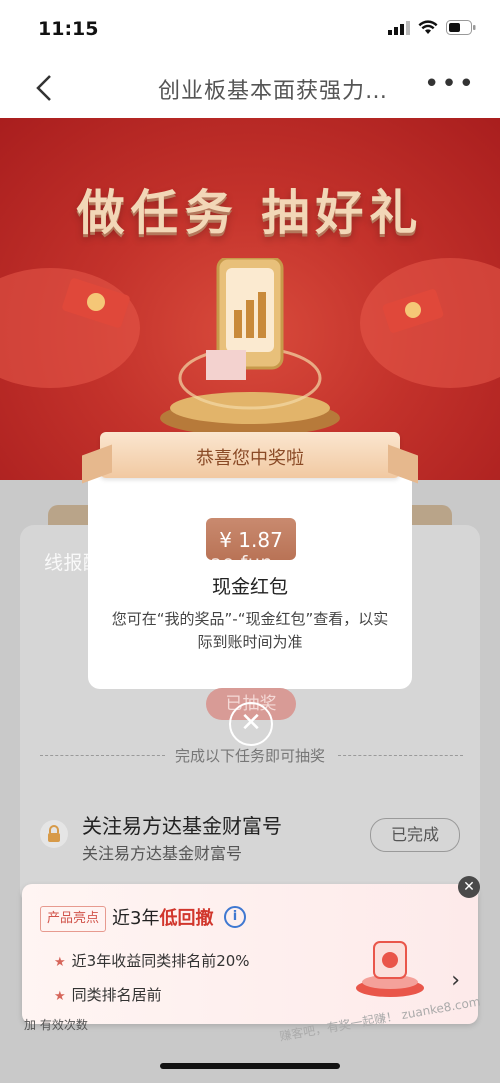  I want to click on prize-description: 您可在“我的奖品”-“现金红包”查看，以实际到账时间为准, so click(250, 630).